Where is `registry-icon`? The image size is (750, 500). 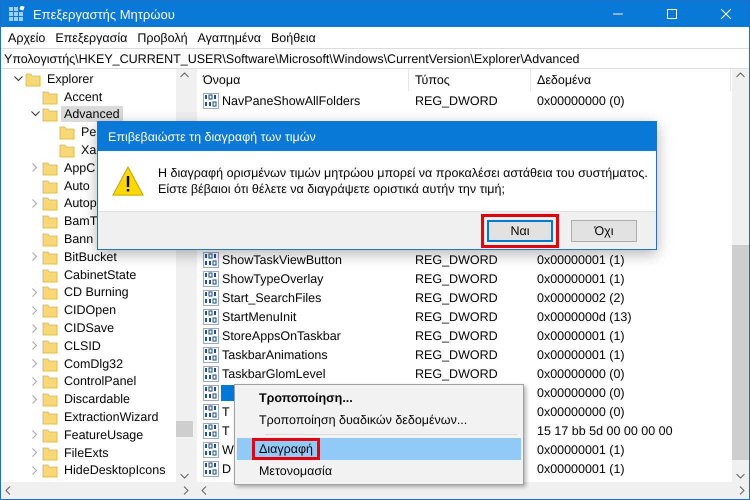 registry-icon is located at coordinates (17, 14).